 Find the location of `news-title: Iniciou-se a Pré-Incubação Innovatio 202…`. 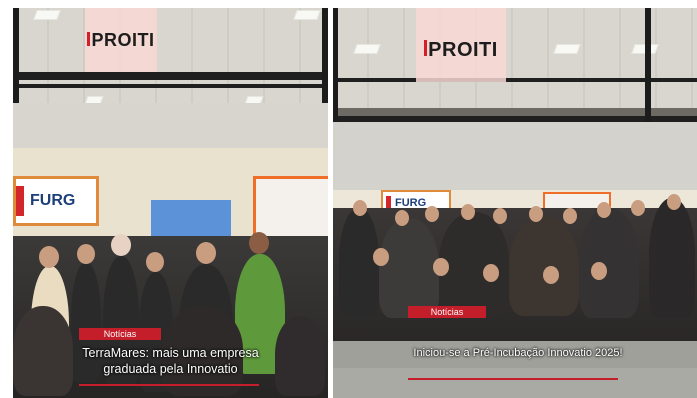

news-title: Iniciou-se a Pré-Incubação Innovatio 202… is located at coordinates (518, 353).